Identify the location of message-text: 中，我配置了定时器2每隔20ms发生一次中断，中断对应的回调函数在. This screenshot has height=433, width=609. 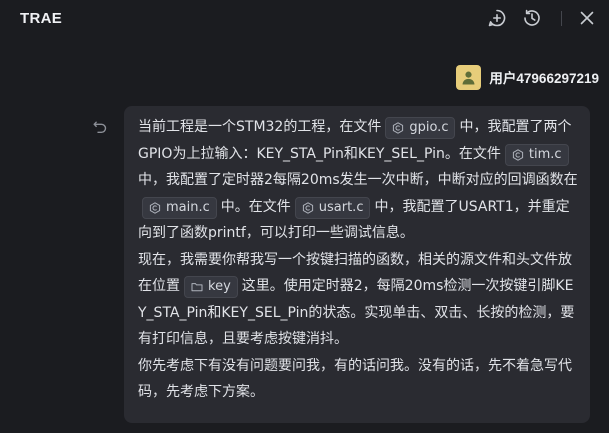
(358, 180).